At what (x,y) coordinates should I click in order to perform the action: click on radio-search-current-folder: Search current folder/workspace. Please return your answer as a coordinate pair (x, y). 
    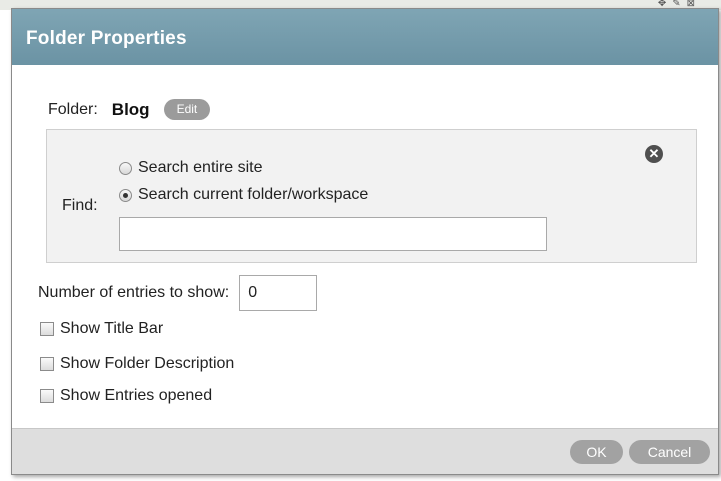
    Looking at the image, I should click on (243, 195).